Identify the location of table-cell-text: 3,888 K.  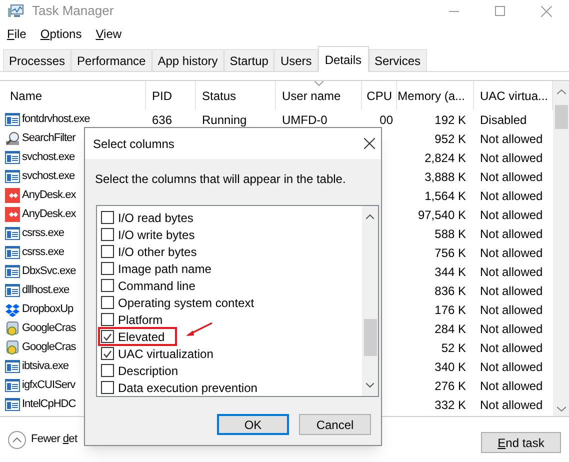
(445, 177).